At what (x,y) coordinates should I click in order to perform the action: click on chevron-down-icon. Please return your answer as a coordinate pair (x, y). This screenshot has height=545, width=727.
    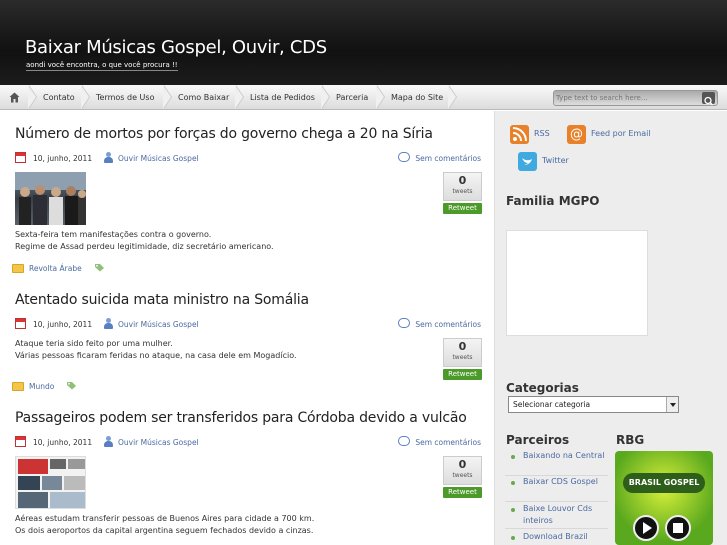
    Looking at the image, I should click on (672, 404).